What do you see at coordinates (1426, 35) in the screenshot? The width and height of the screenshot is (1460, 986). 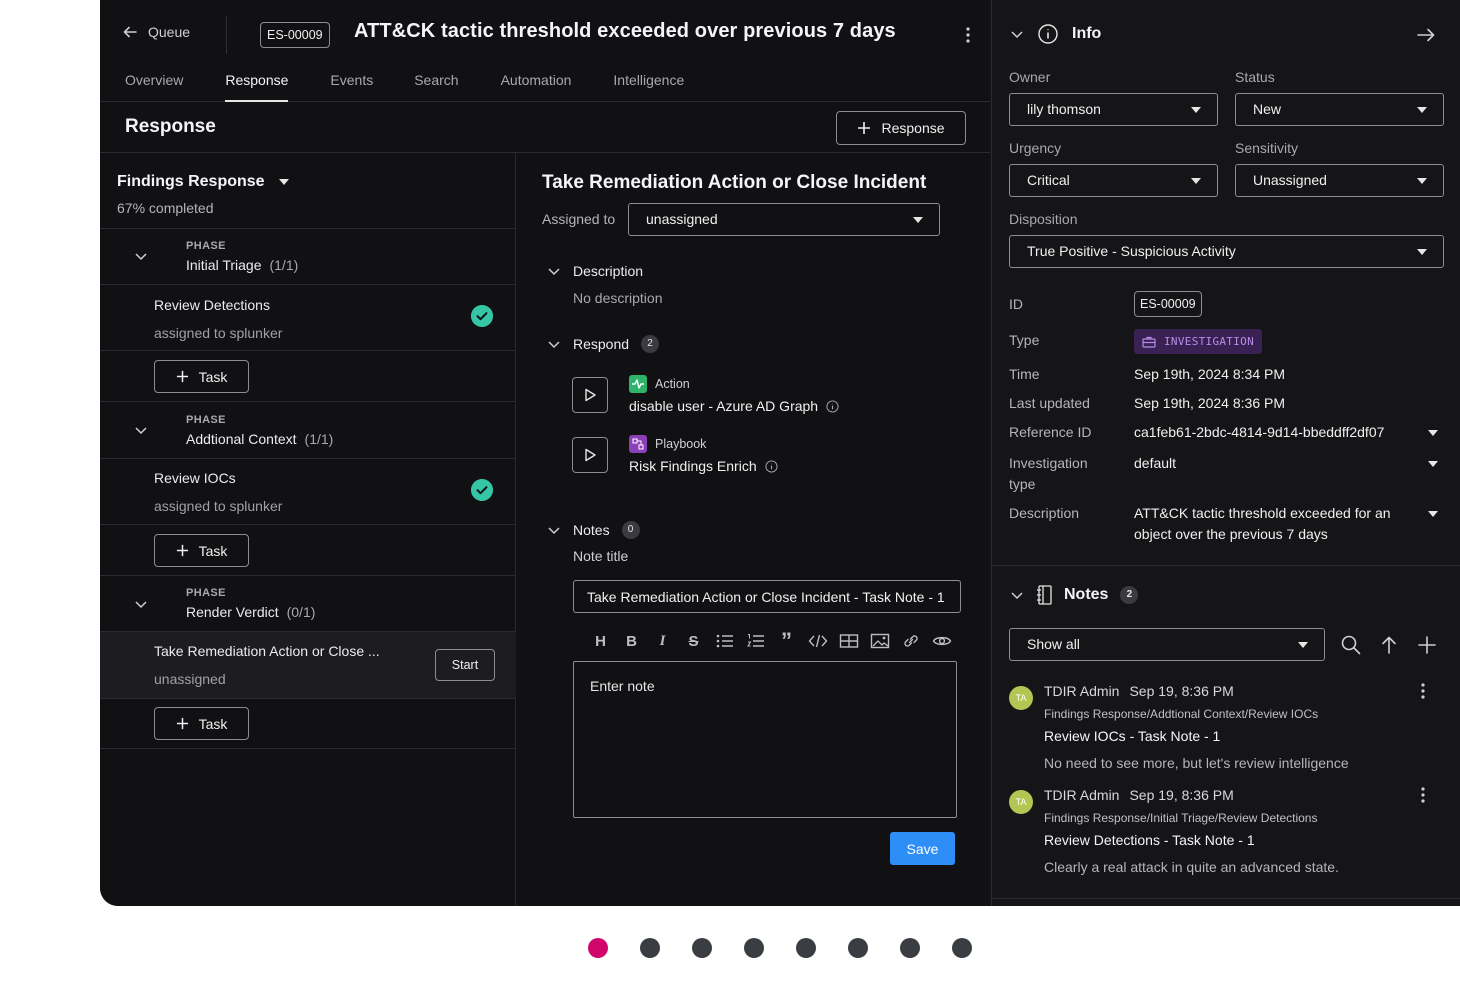 I see `arrow-right-icon` at bounding box center [1426, 35].